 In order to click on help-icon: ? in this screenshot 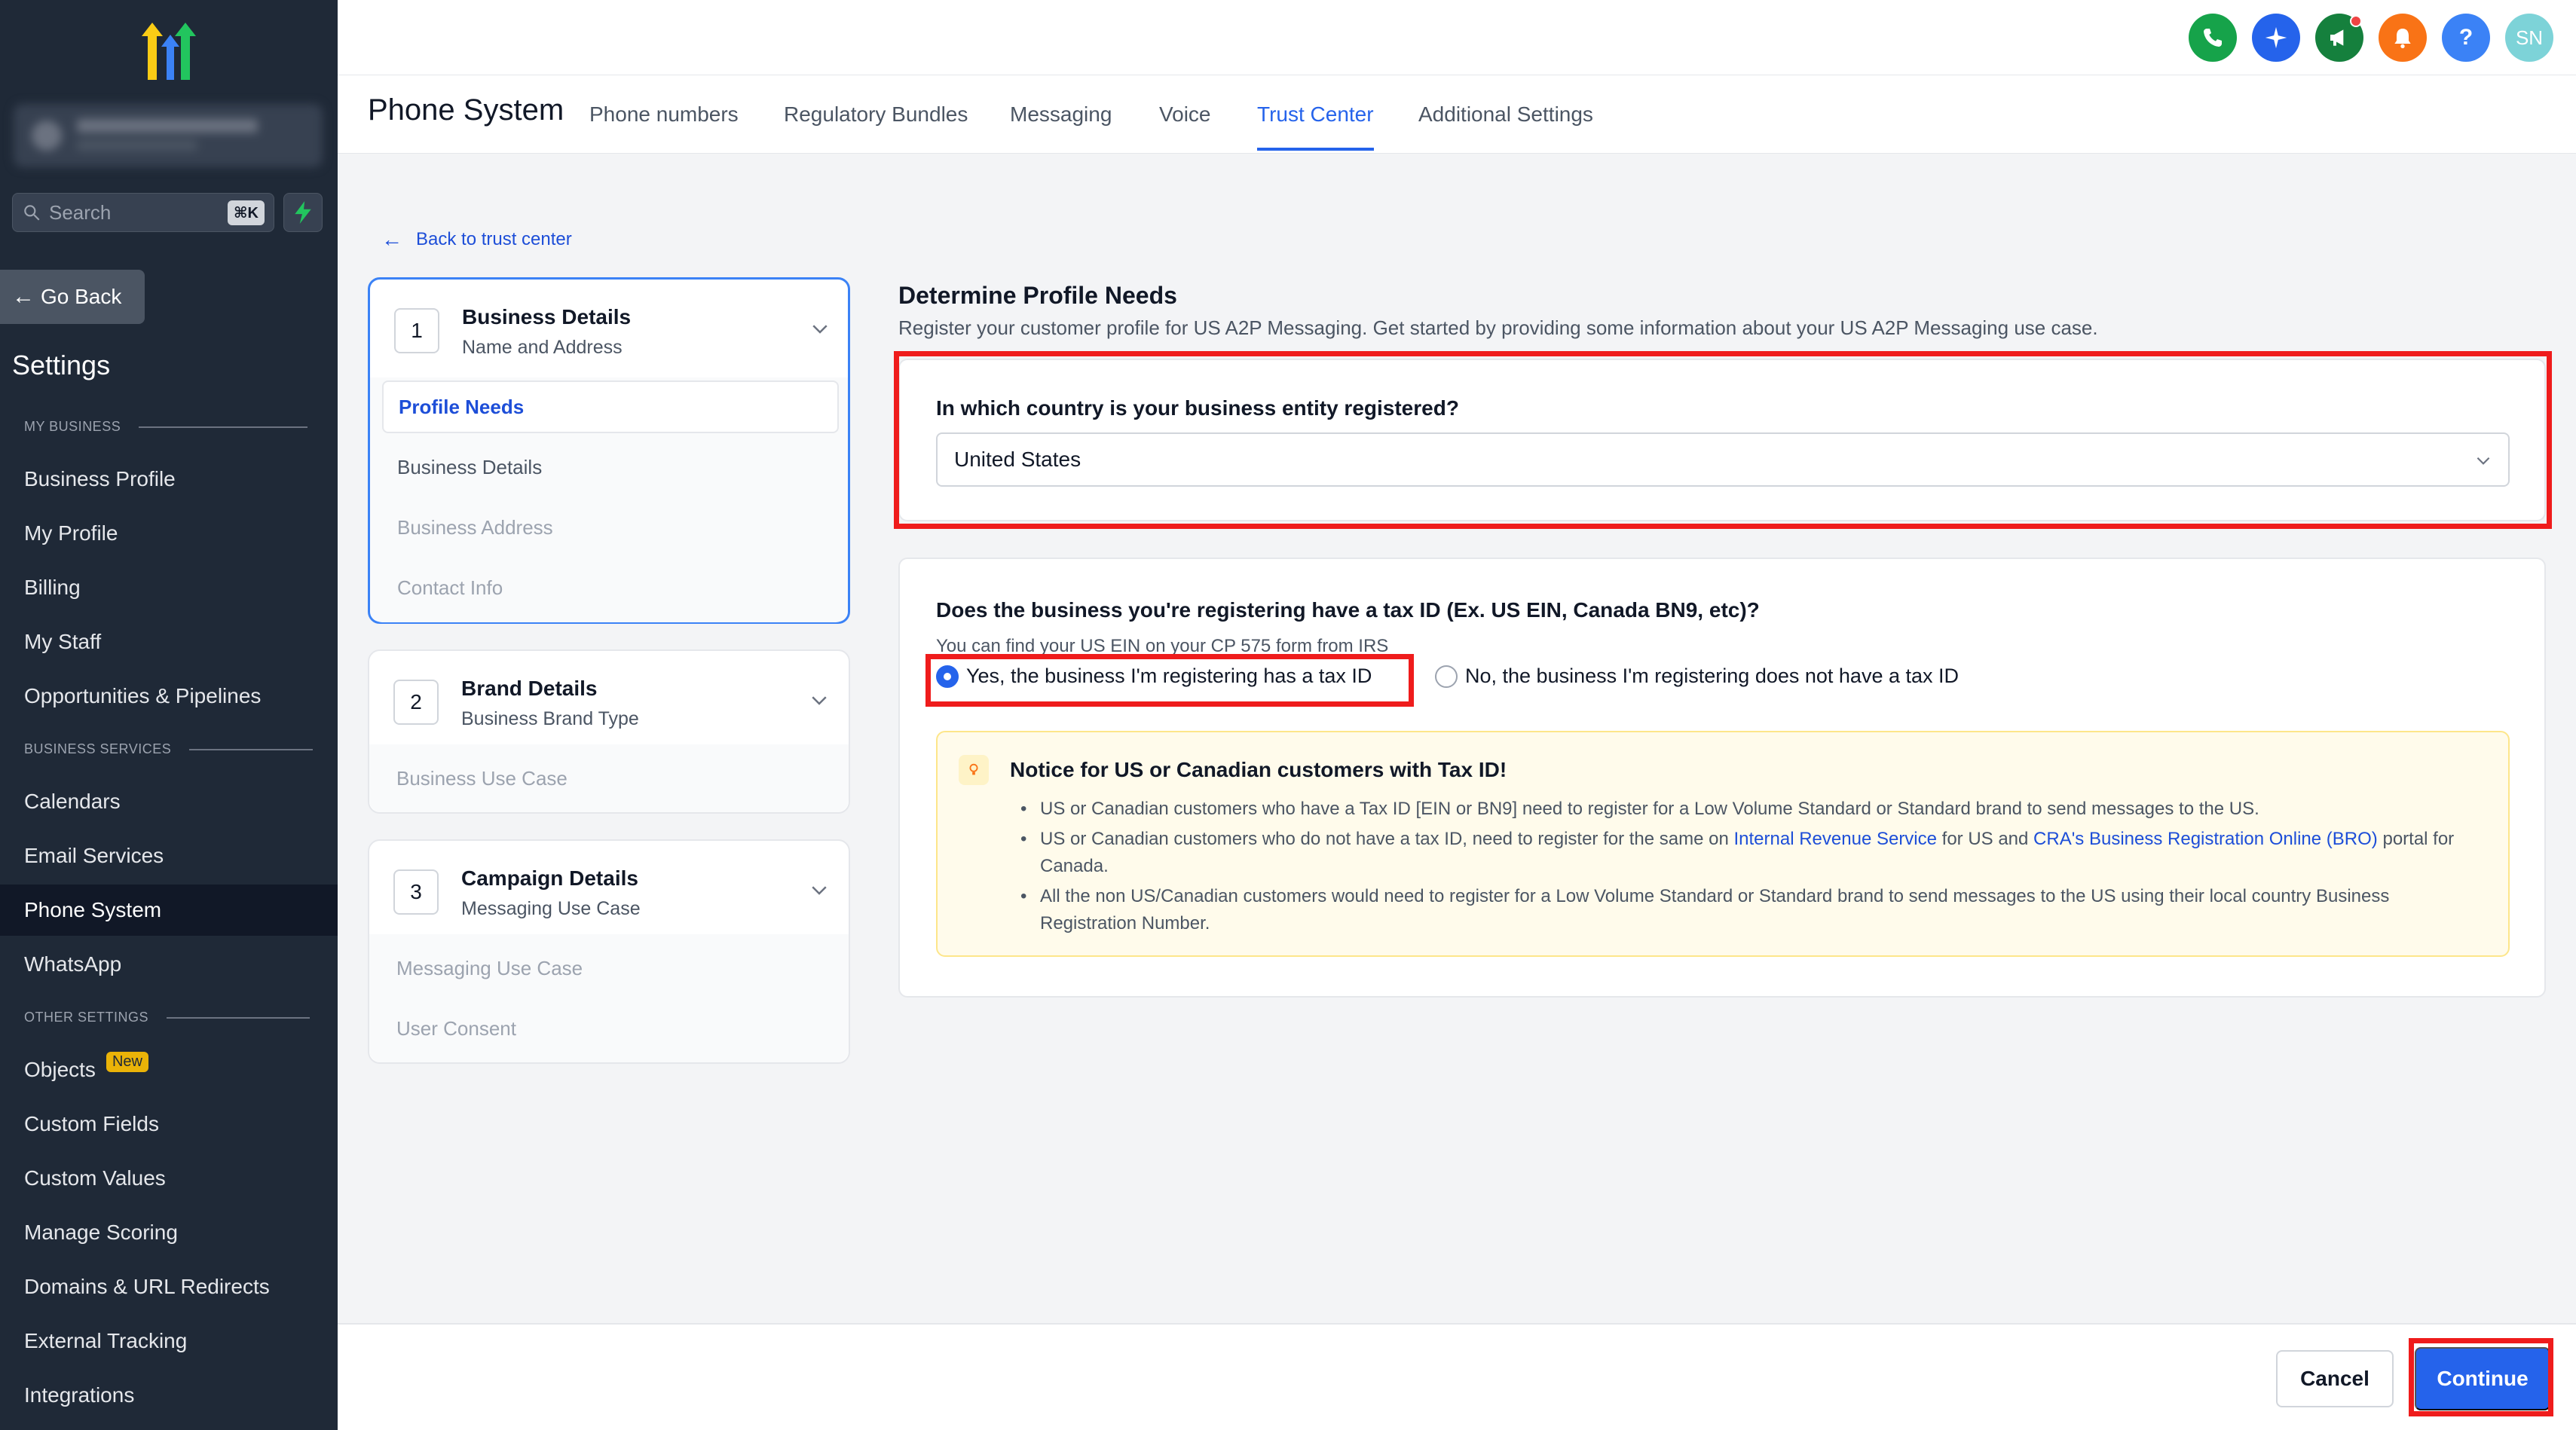, I will do `click(2466, 38)`.